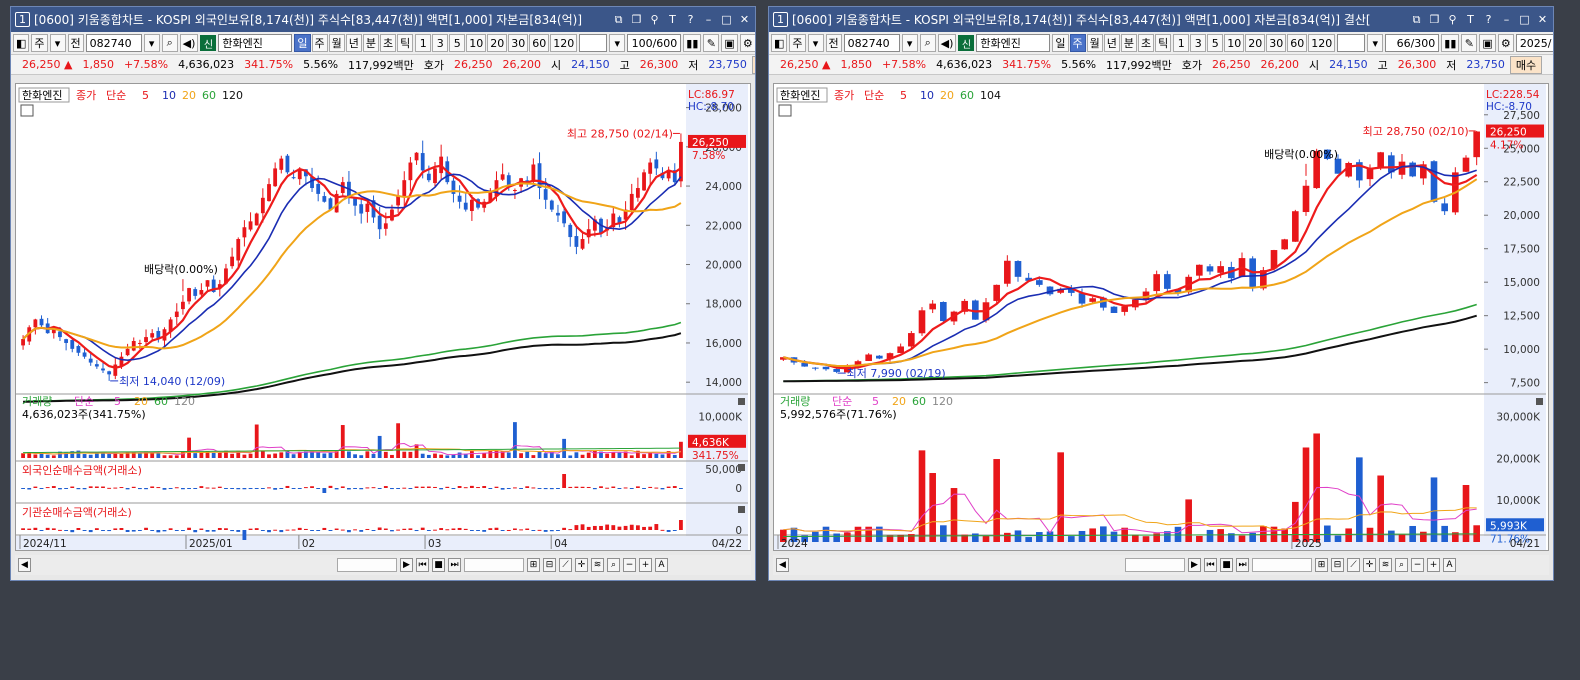 Image resolution: width=1580 pixels, height=680 pixels. What do you see at coordinates (494, 565) in the screenshot?
I see `zoom-slider` at bounding box center [494, 565].